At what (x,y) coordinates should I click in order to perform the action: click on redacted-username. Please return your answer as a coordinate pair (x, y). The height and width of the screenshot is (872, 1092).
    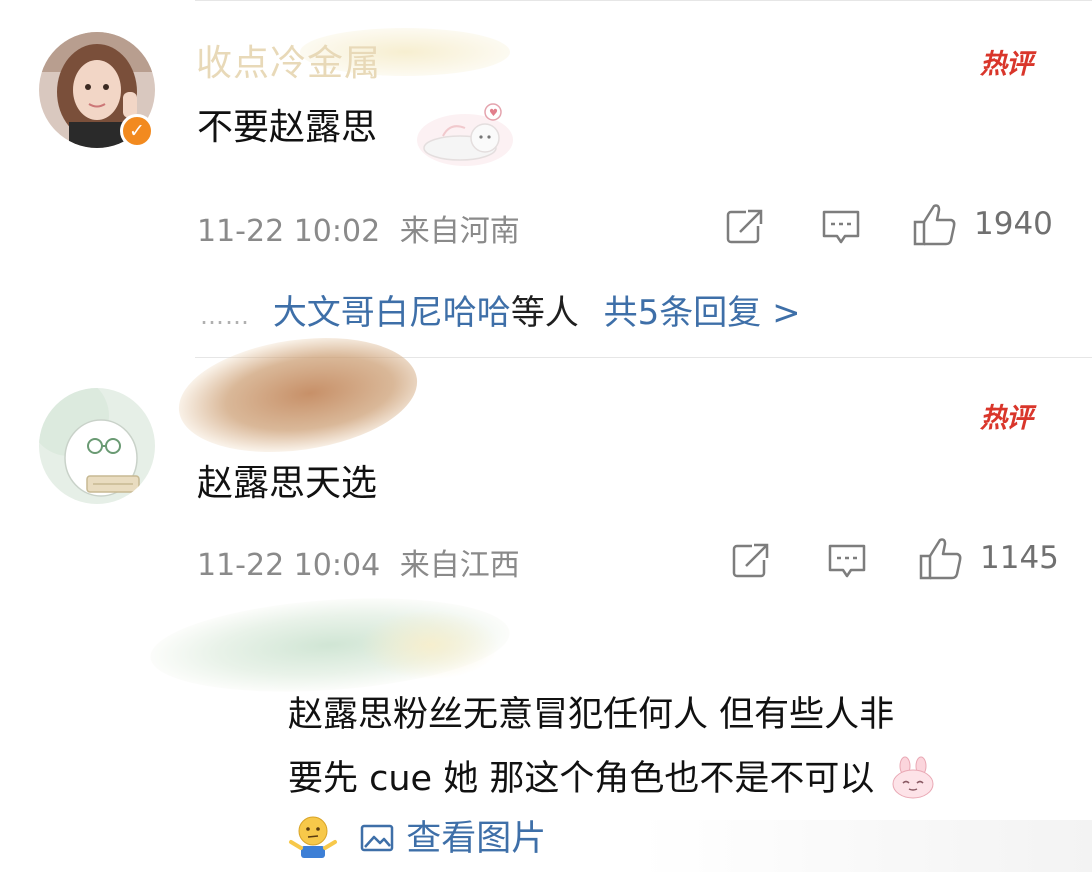
    Looking at the image, I should click on (298, 395).